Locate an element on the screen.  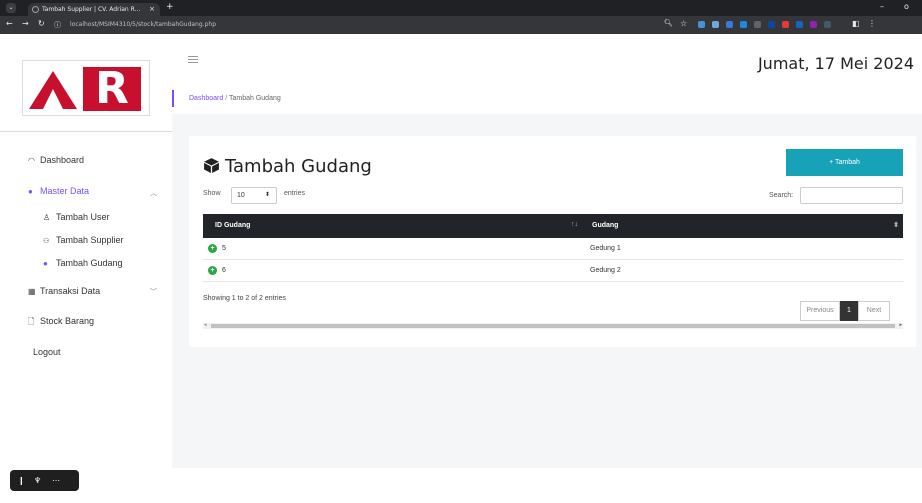
tab-close-icon: × is located at coordinates (152, 9).